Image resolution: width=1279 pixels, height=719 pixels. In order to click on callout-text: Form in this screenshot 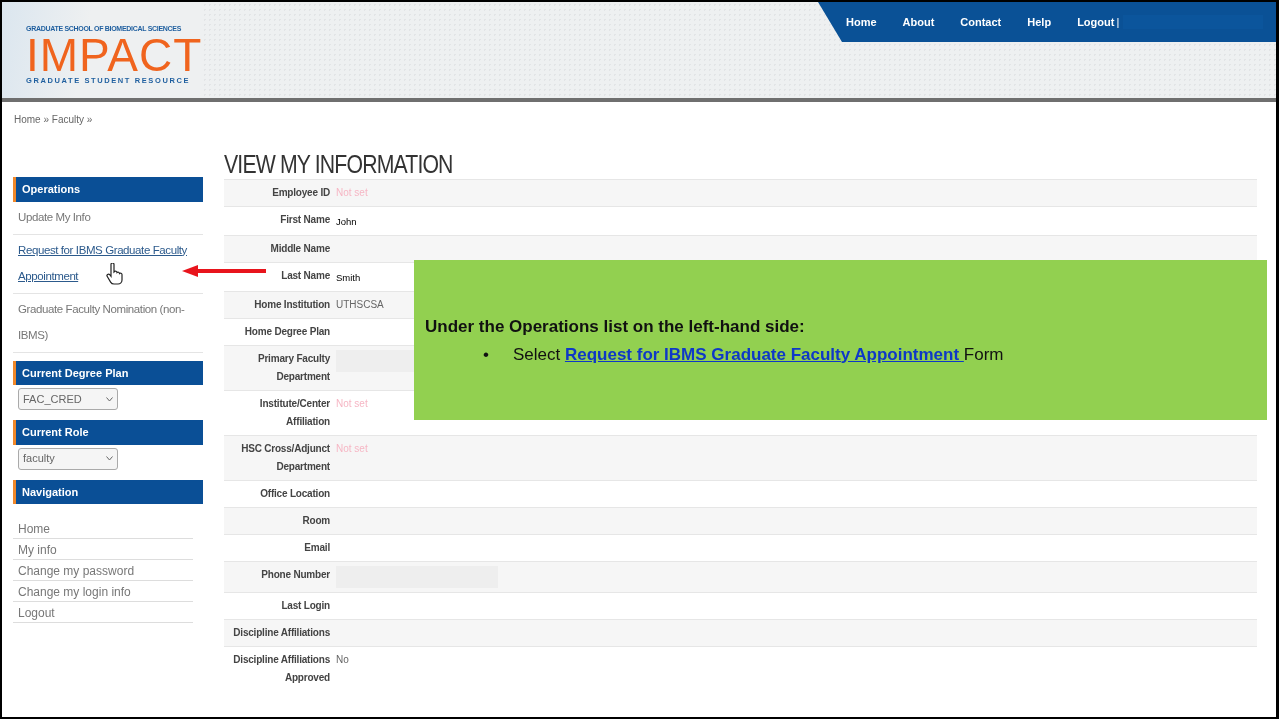, I will do `click(983, 354)`.